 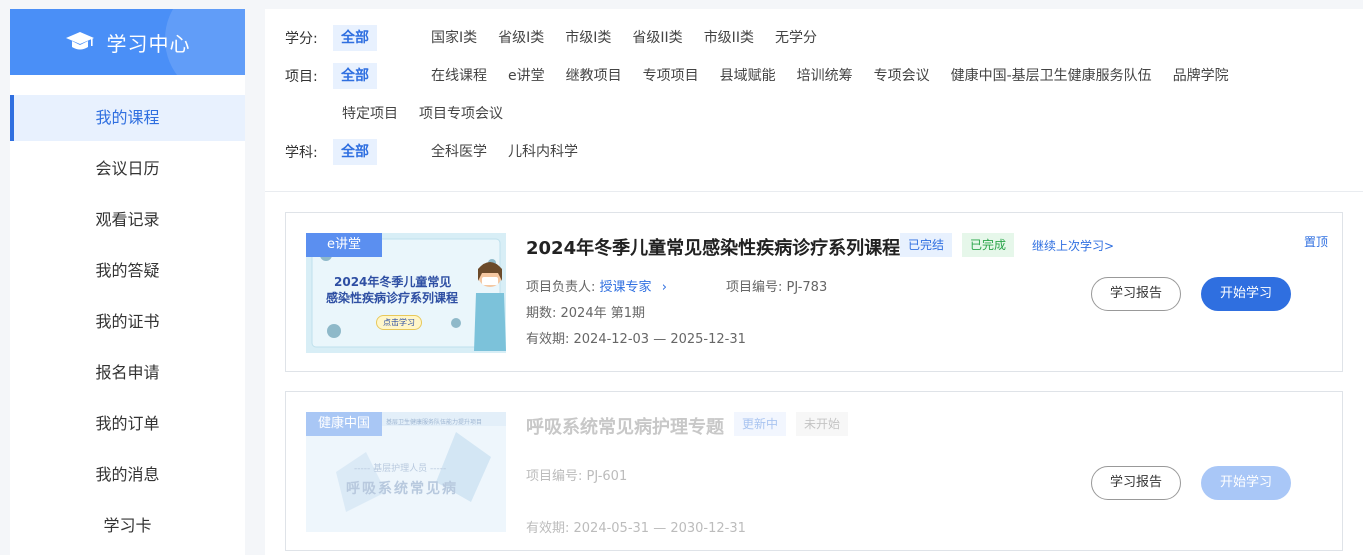 I want to click on course-code: 项目编号: PJ-601, so click(x=577, y=476).